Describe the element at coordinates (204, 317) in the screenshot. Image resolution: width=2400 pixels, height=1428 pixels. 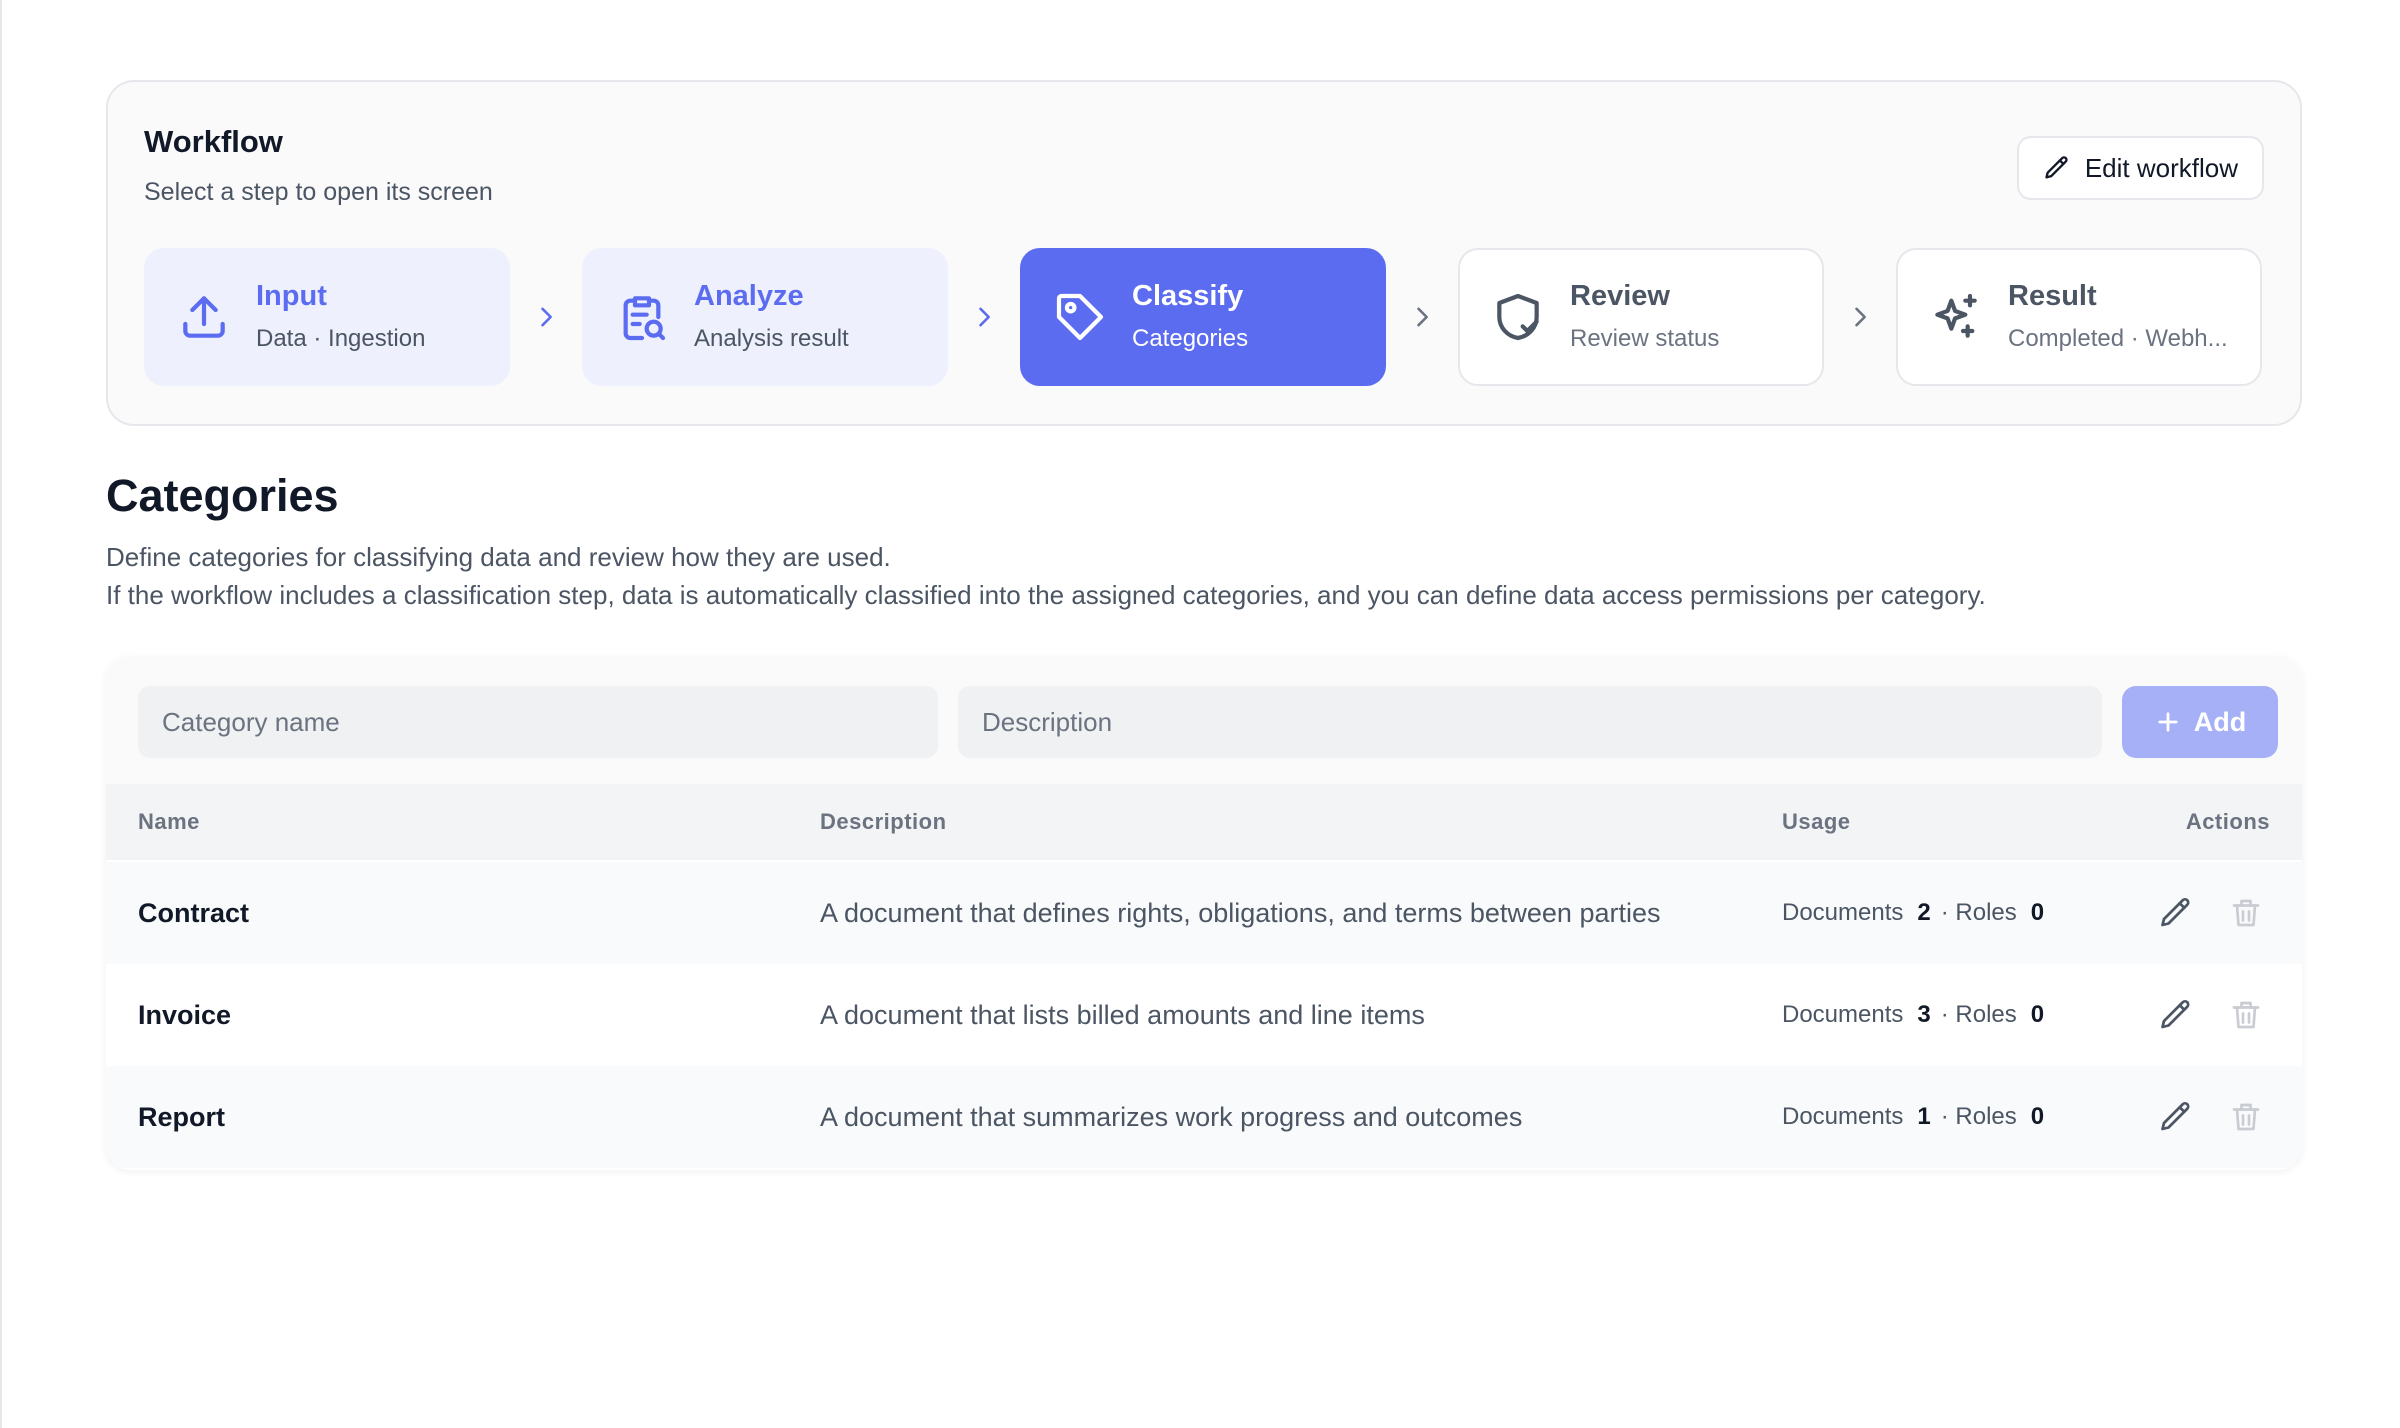
I see `upload-icon` at that location.